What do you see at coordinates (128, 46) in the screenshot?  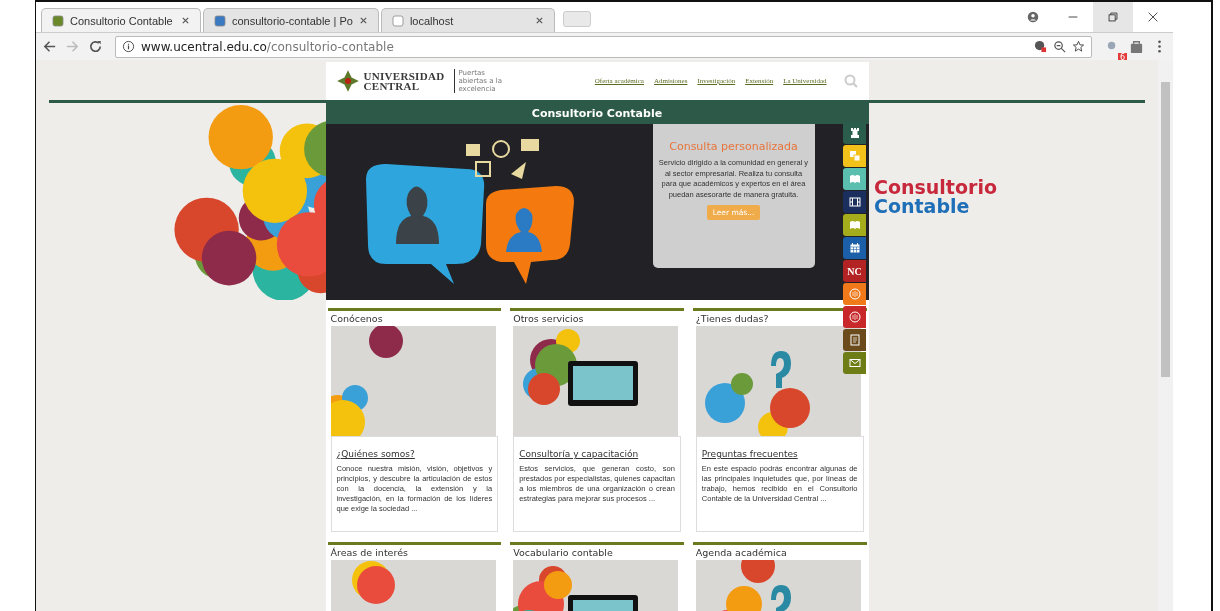 I see `info-icon` at bounding box center [128, 46].